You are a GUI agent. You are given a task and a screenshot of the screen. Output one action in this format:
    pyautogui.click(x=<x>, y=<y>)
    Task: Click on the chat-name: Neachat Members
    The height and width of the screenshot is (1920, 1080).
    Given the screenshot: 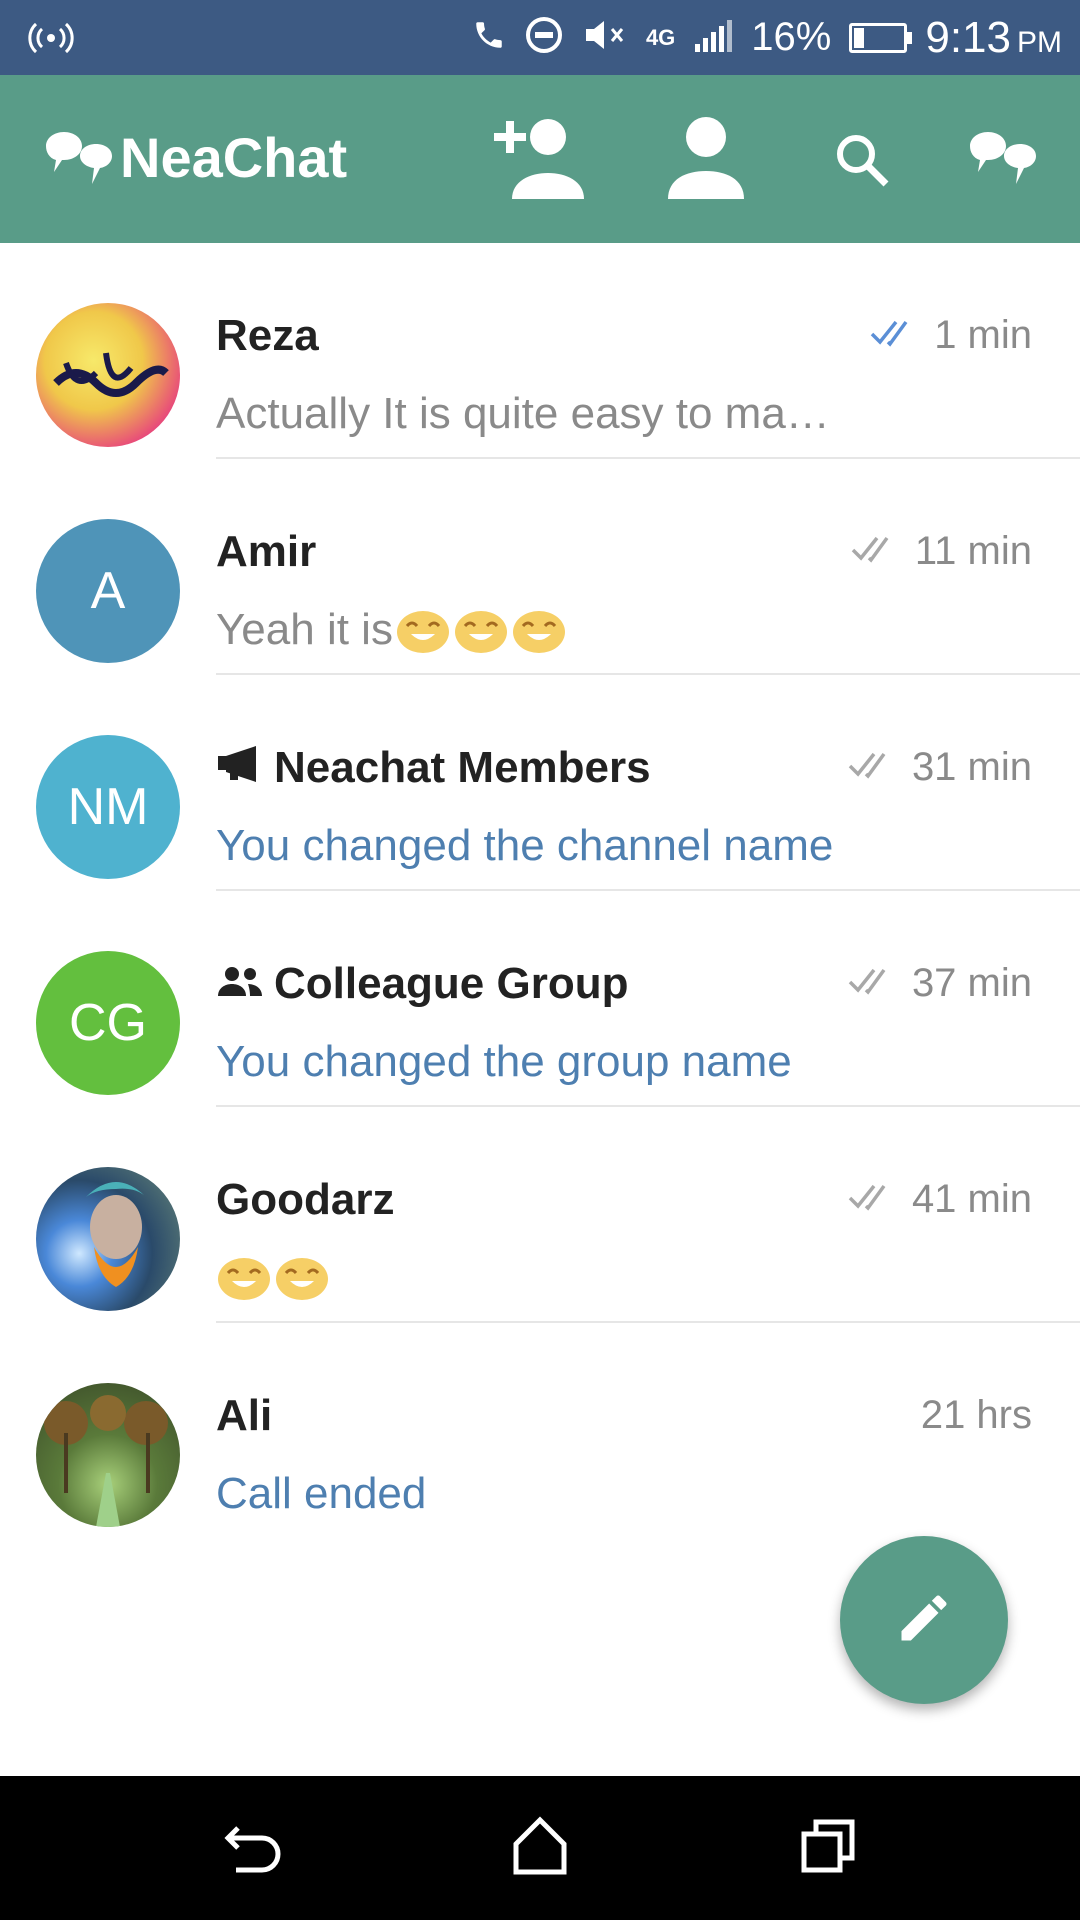 What is the action you would take?
    pyautogui.click(x=433, y=768)
    